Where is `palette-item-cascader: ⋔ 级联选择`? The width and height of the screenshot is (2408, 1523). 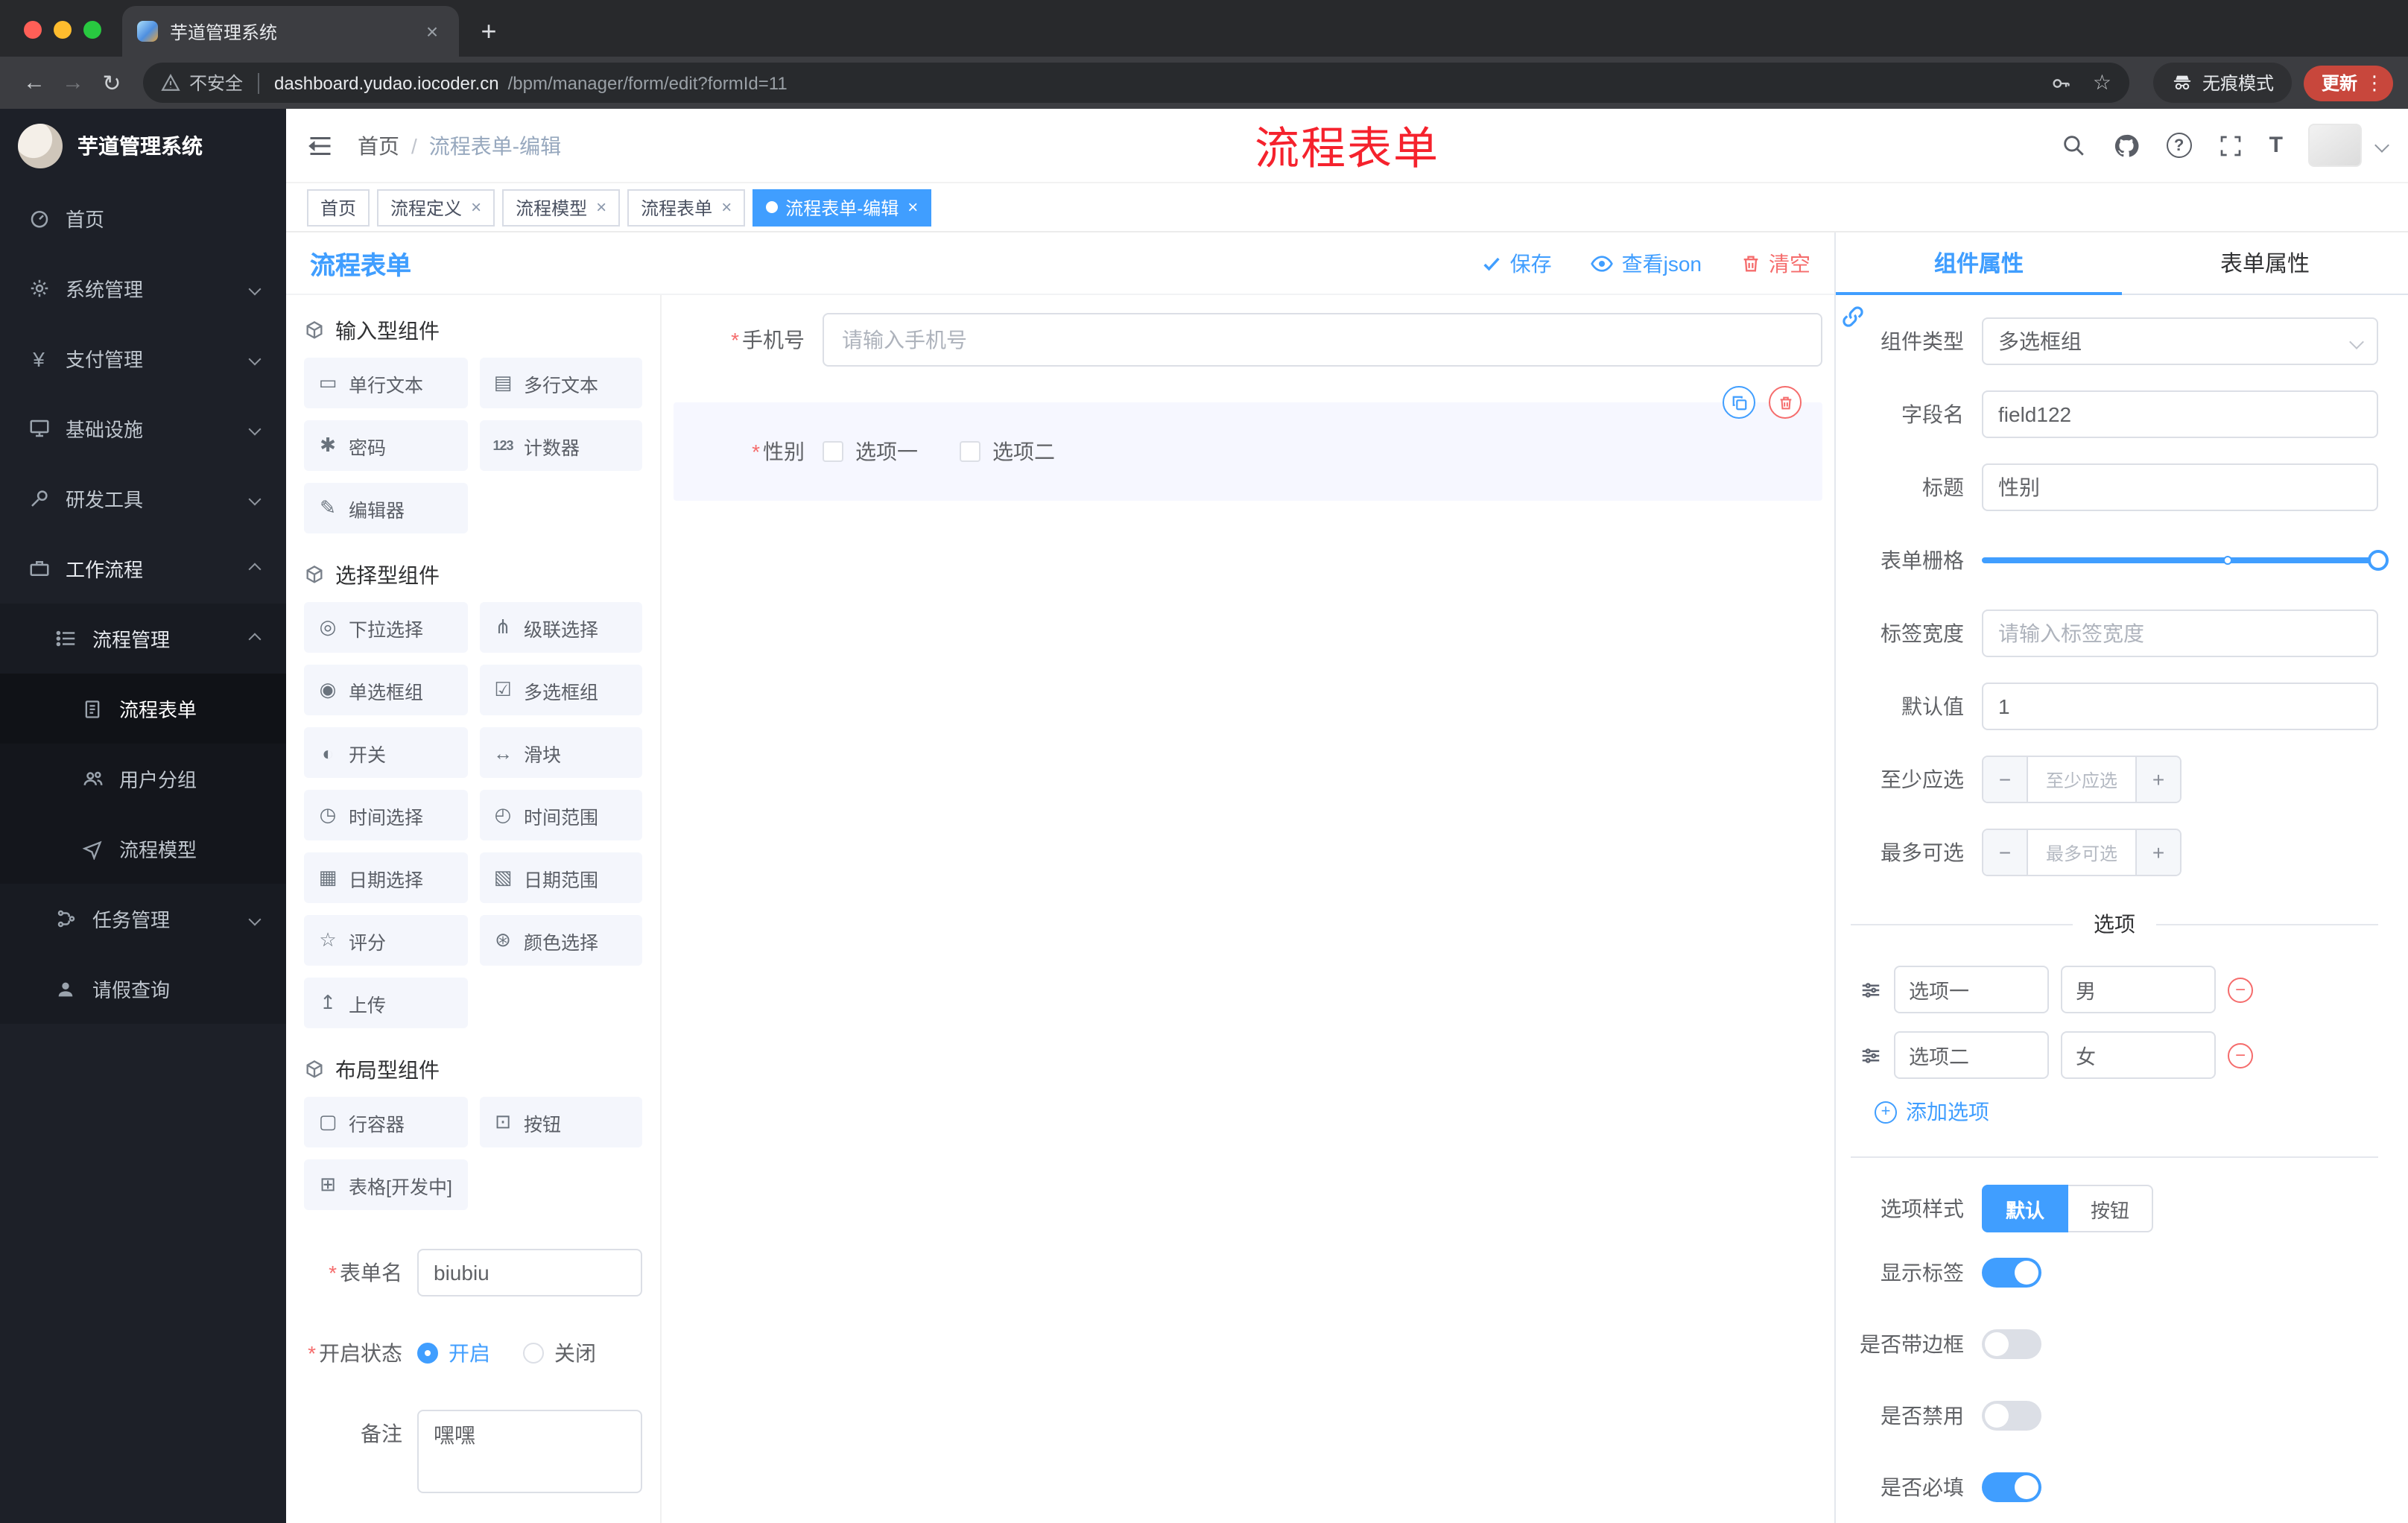 palette-item-cascader: ⋔ 级联选择 is located at coordinates (560, 627).